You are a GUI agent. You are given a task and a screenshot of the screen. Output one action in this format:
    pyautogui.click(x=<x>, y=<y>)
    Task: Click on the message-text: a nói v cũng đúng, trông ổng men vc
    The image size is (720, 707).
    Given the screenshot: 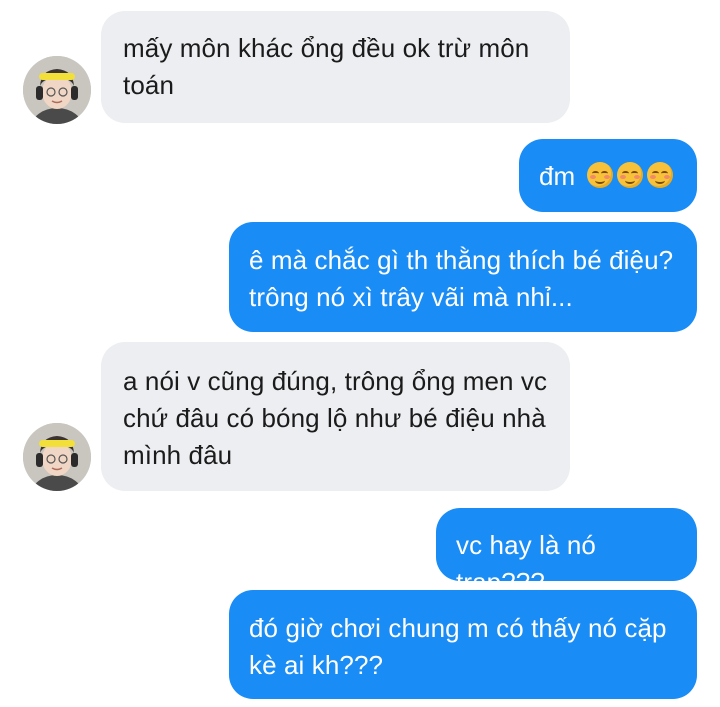 What is the action you would take?
    pyautogui.click(x=335, y=381)
    